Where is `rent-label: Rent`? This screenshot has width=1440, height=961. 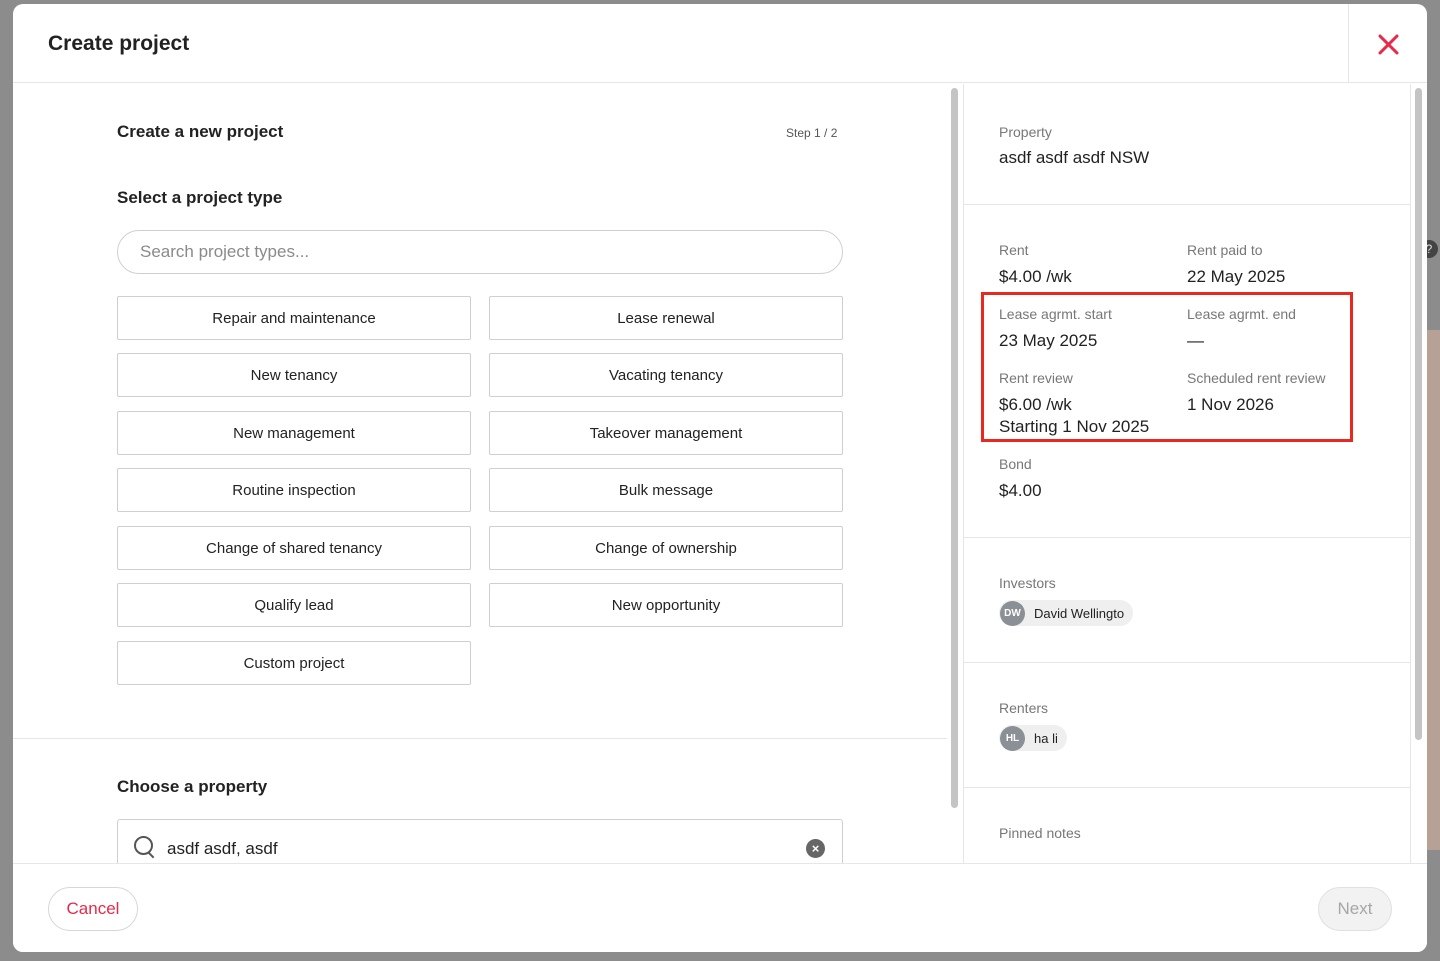
rent-label: Rent is located at coordinates (1014, 250).